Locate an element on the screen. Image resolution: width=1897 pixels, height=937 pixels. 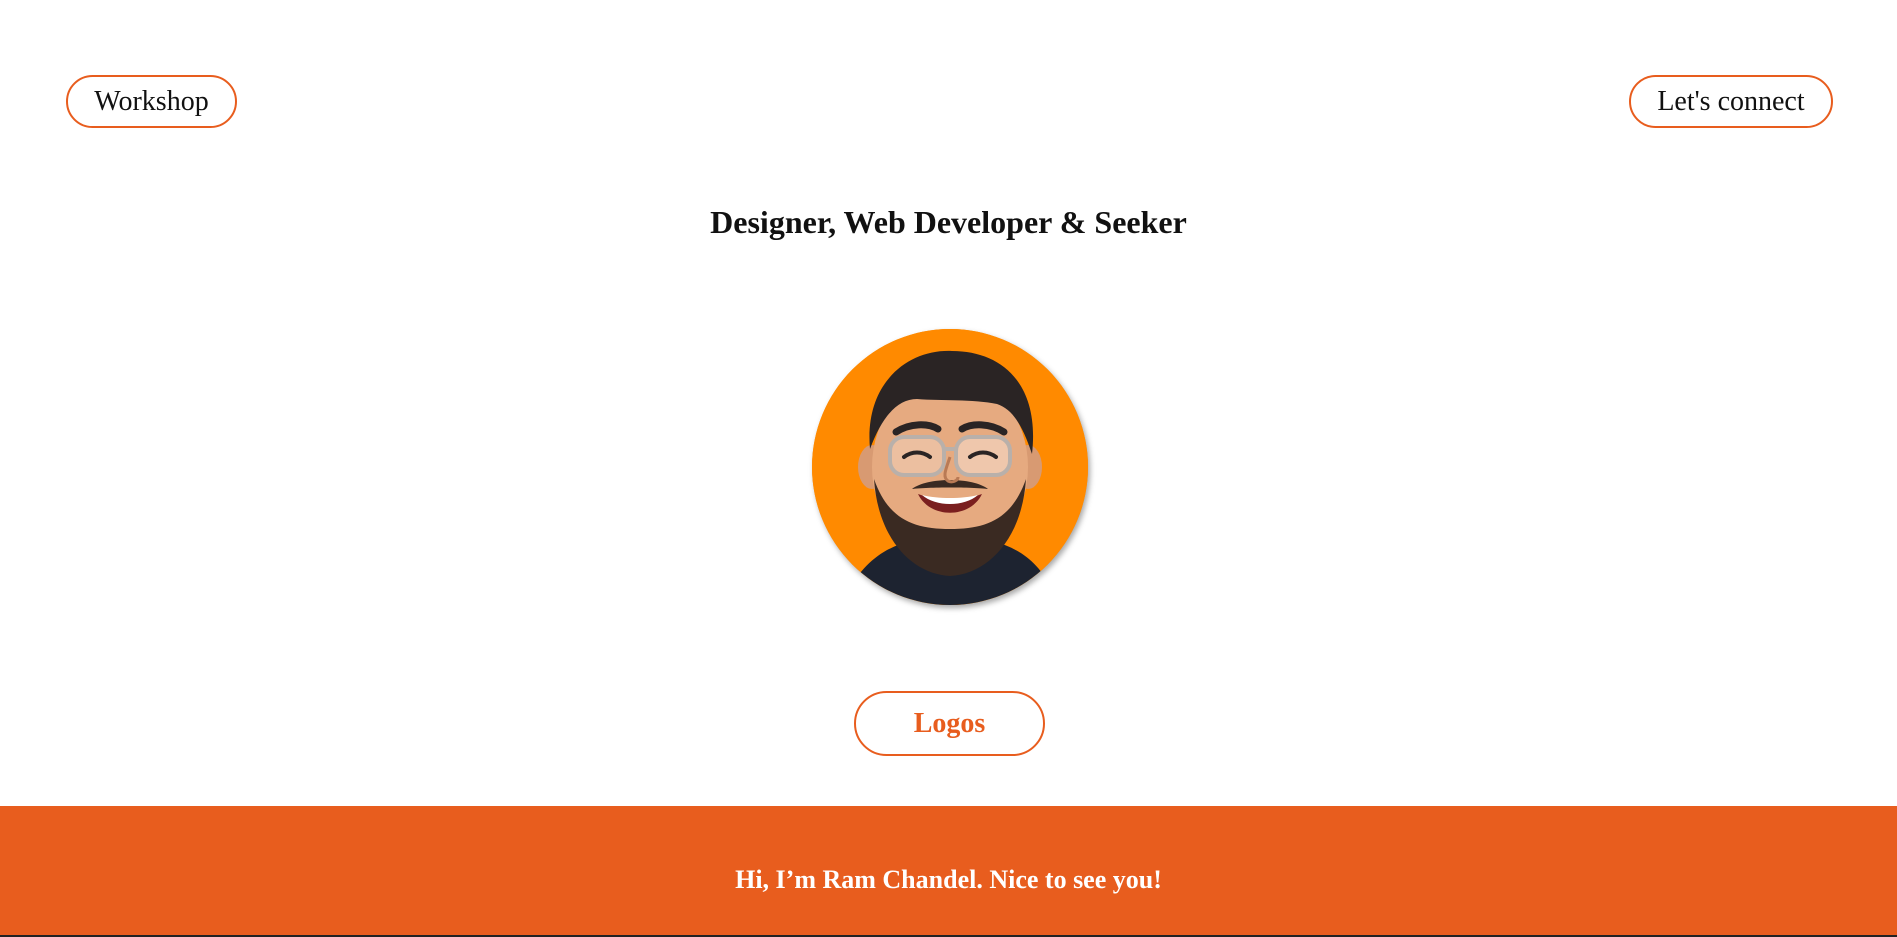
avatar is located at coordinates (950, 467).